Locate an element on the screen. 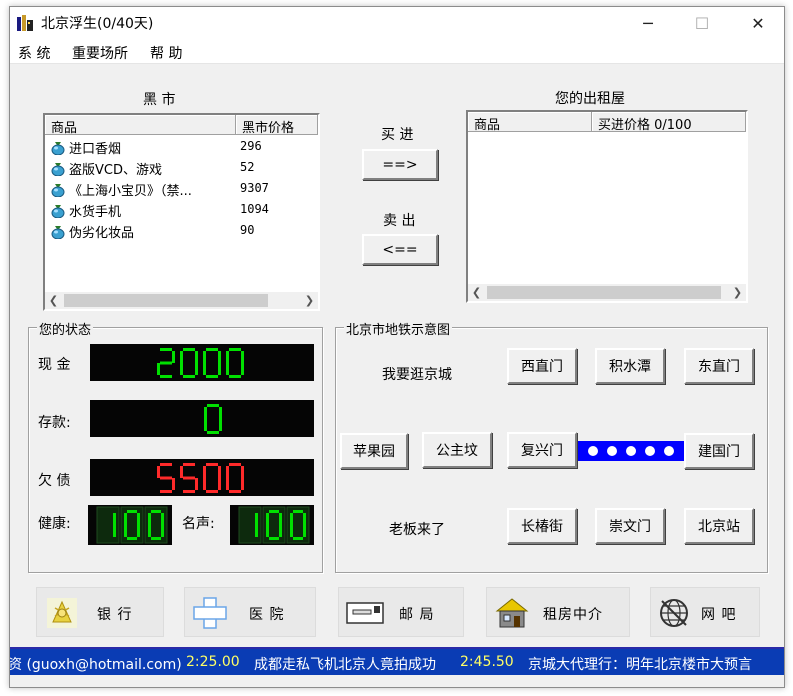  station-changchunjie-button: 长椿街 is located at coordinates (542, 526).